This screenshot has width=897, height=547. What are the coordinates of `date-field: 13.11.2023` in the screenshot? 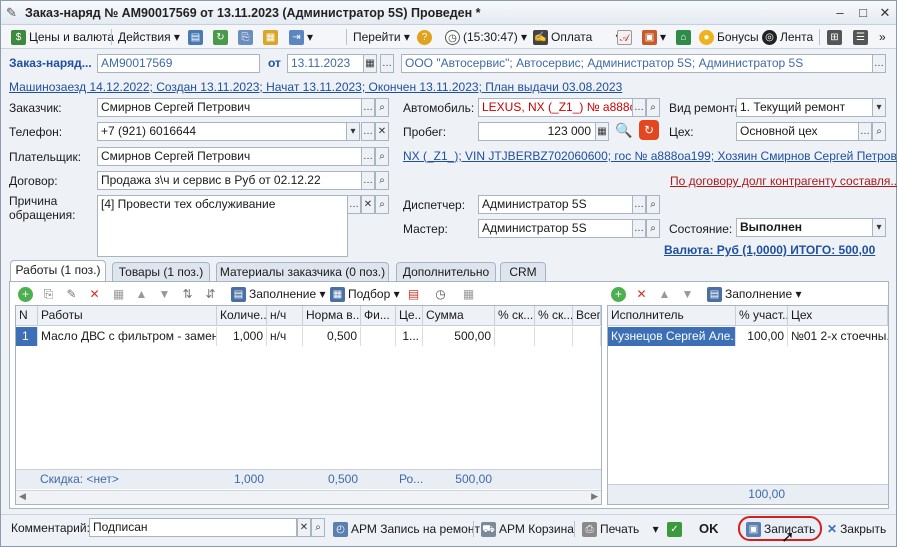 It's located at (325, 63).